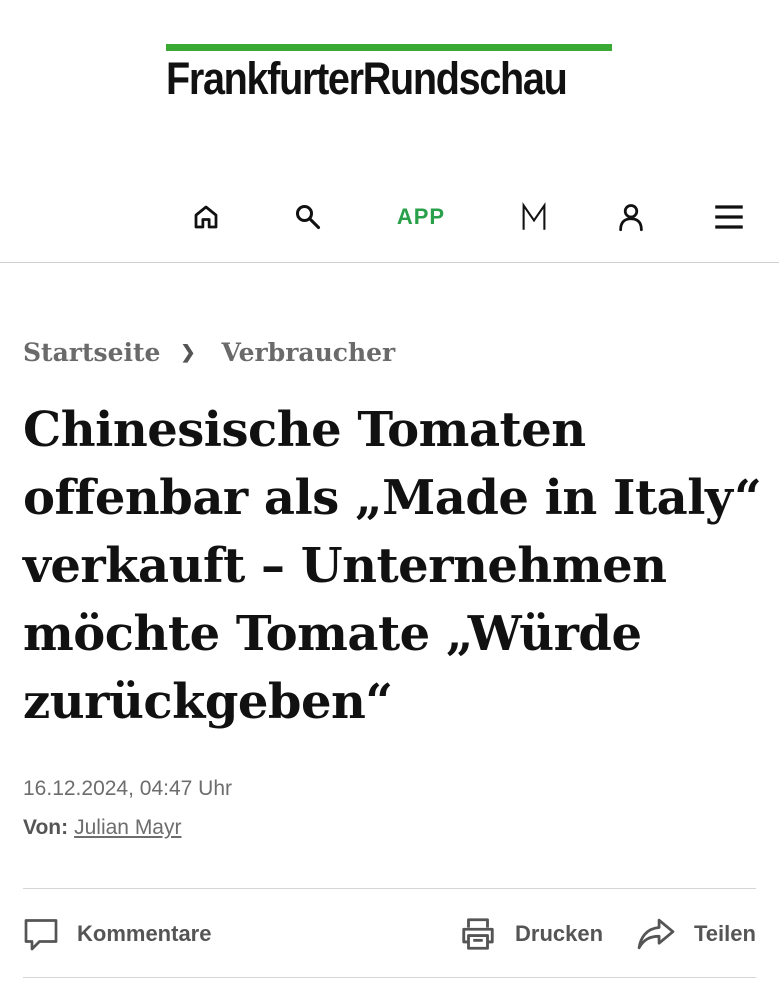 The width and height of the screenshot is (779, 1000). I want to click on nav-home-button, so click(206, 217).